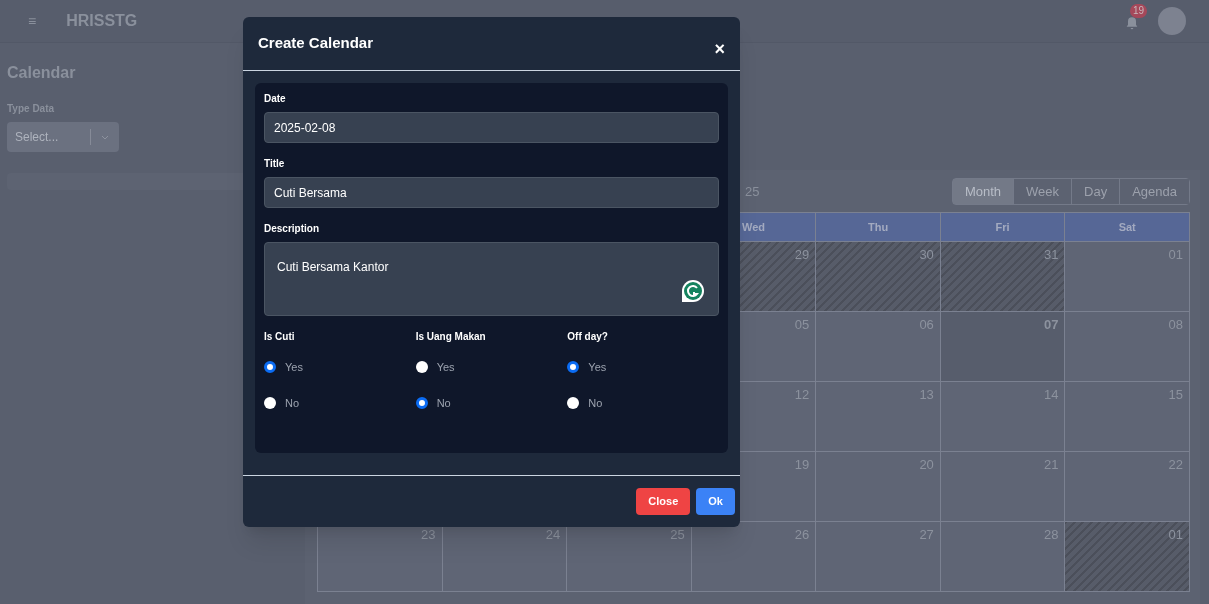 Image resolution: width=1209 pixels, height=604 pixels. I want to click on menu-icon: ≡, so click(32, 21).